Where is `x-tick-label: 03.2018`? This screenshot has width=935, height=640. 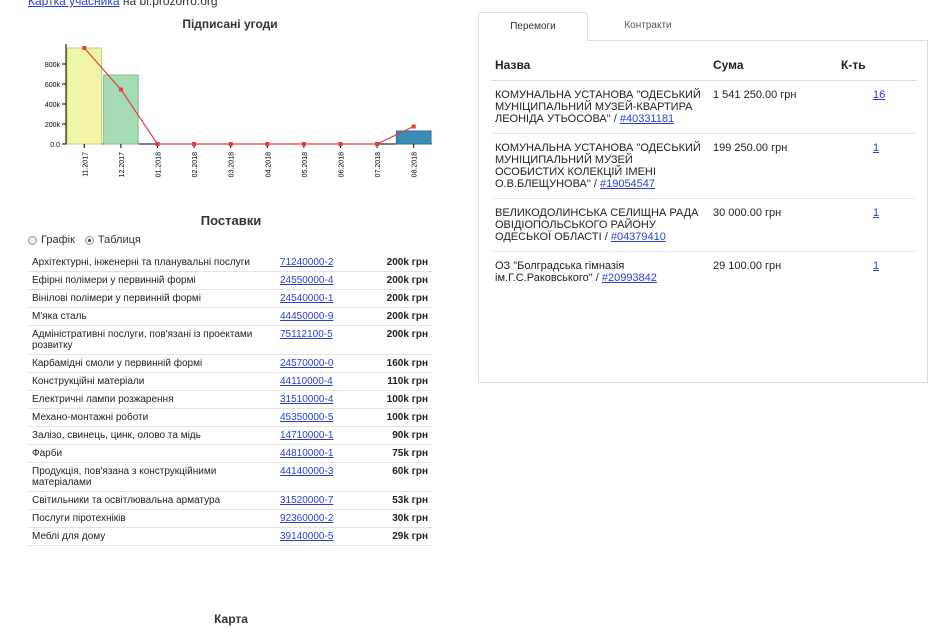
x-tick-label: 03.2018 is located at coordinates (232, 164).